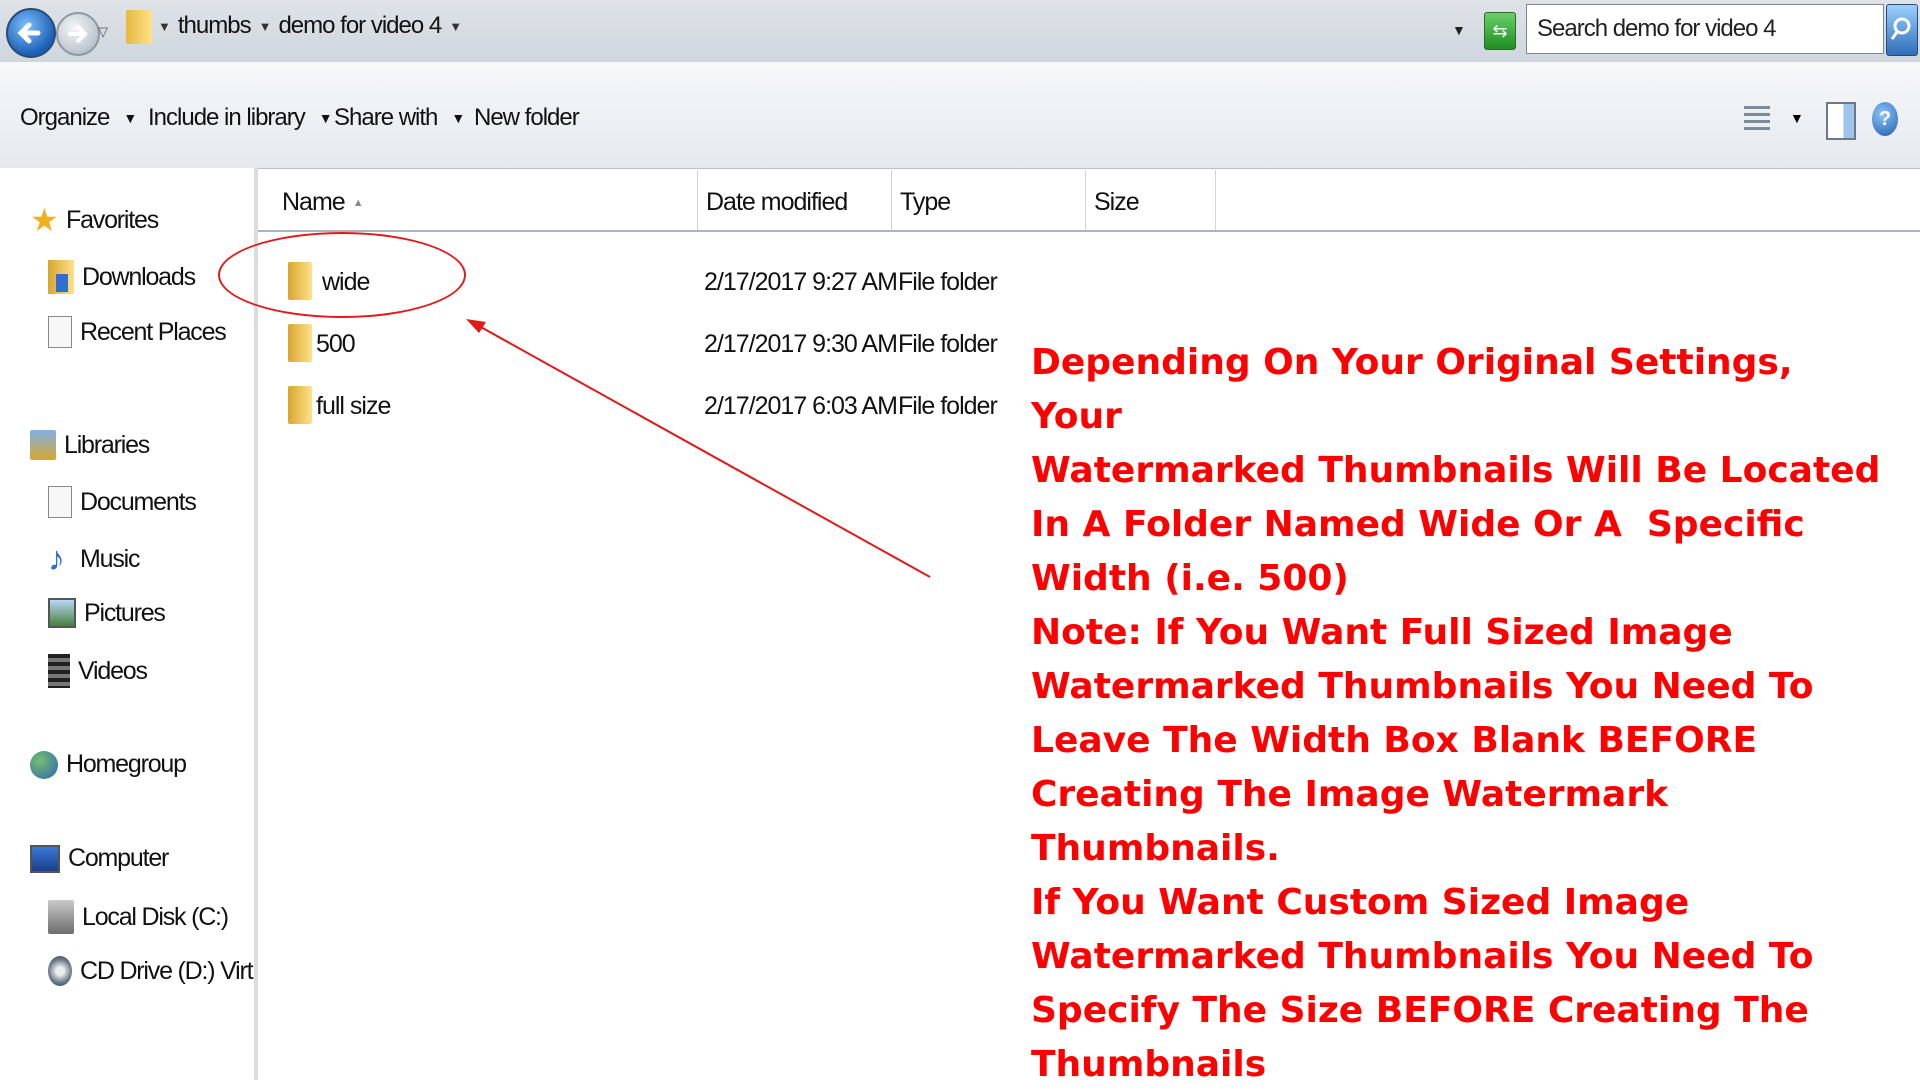 This screenshot has height=1092, width=1920. What do you see at coordinates (1420, 1010) in the screenshot?
I see `annotation-line: Specify The Size BEFORE Creating The` at bounding box center [1420, 1010].